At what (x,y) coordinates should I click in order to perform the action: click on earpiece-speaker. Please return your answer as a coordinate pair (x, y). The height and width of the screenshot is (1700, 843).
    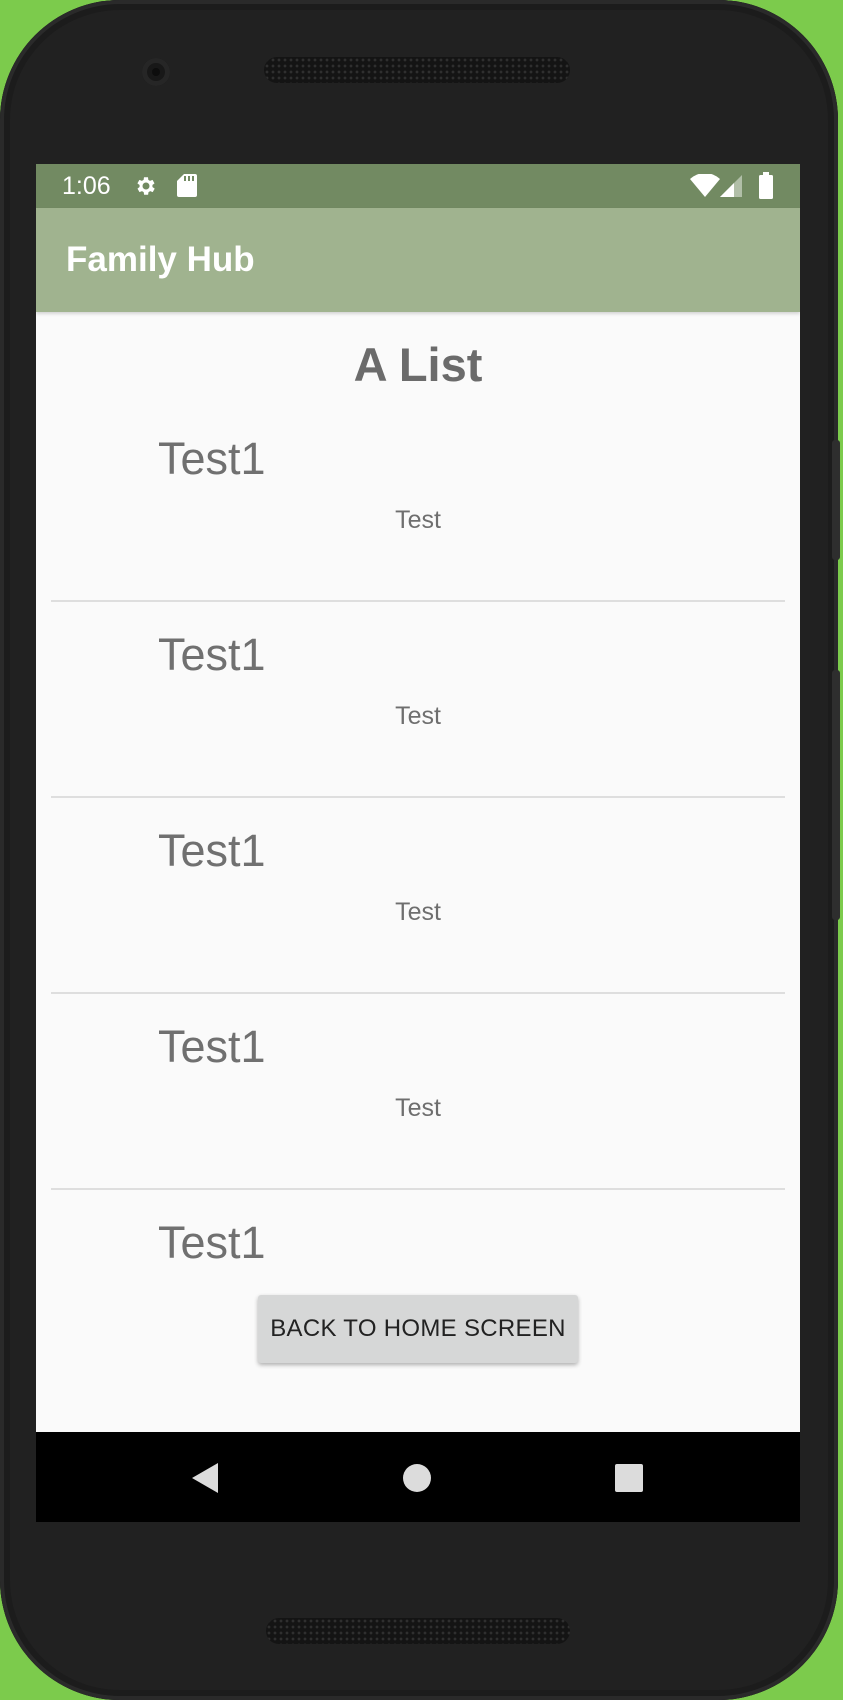
    Looking at the image, I should click on (417, 70).